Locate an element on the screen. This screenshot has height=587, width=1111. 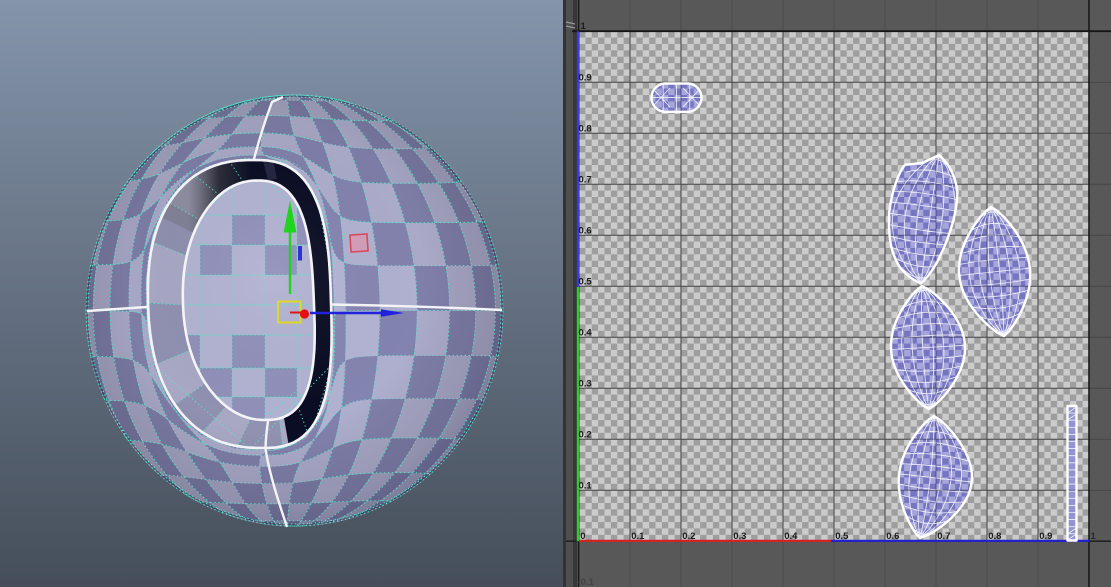
svg-text: -0.1 is located at coordinates (586, 582).